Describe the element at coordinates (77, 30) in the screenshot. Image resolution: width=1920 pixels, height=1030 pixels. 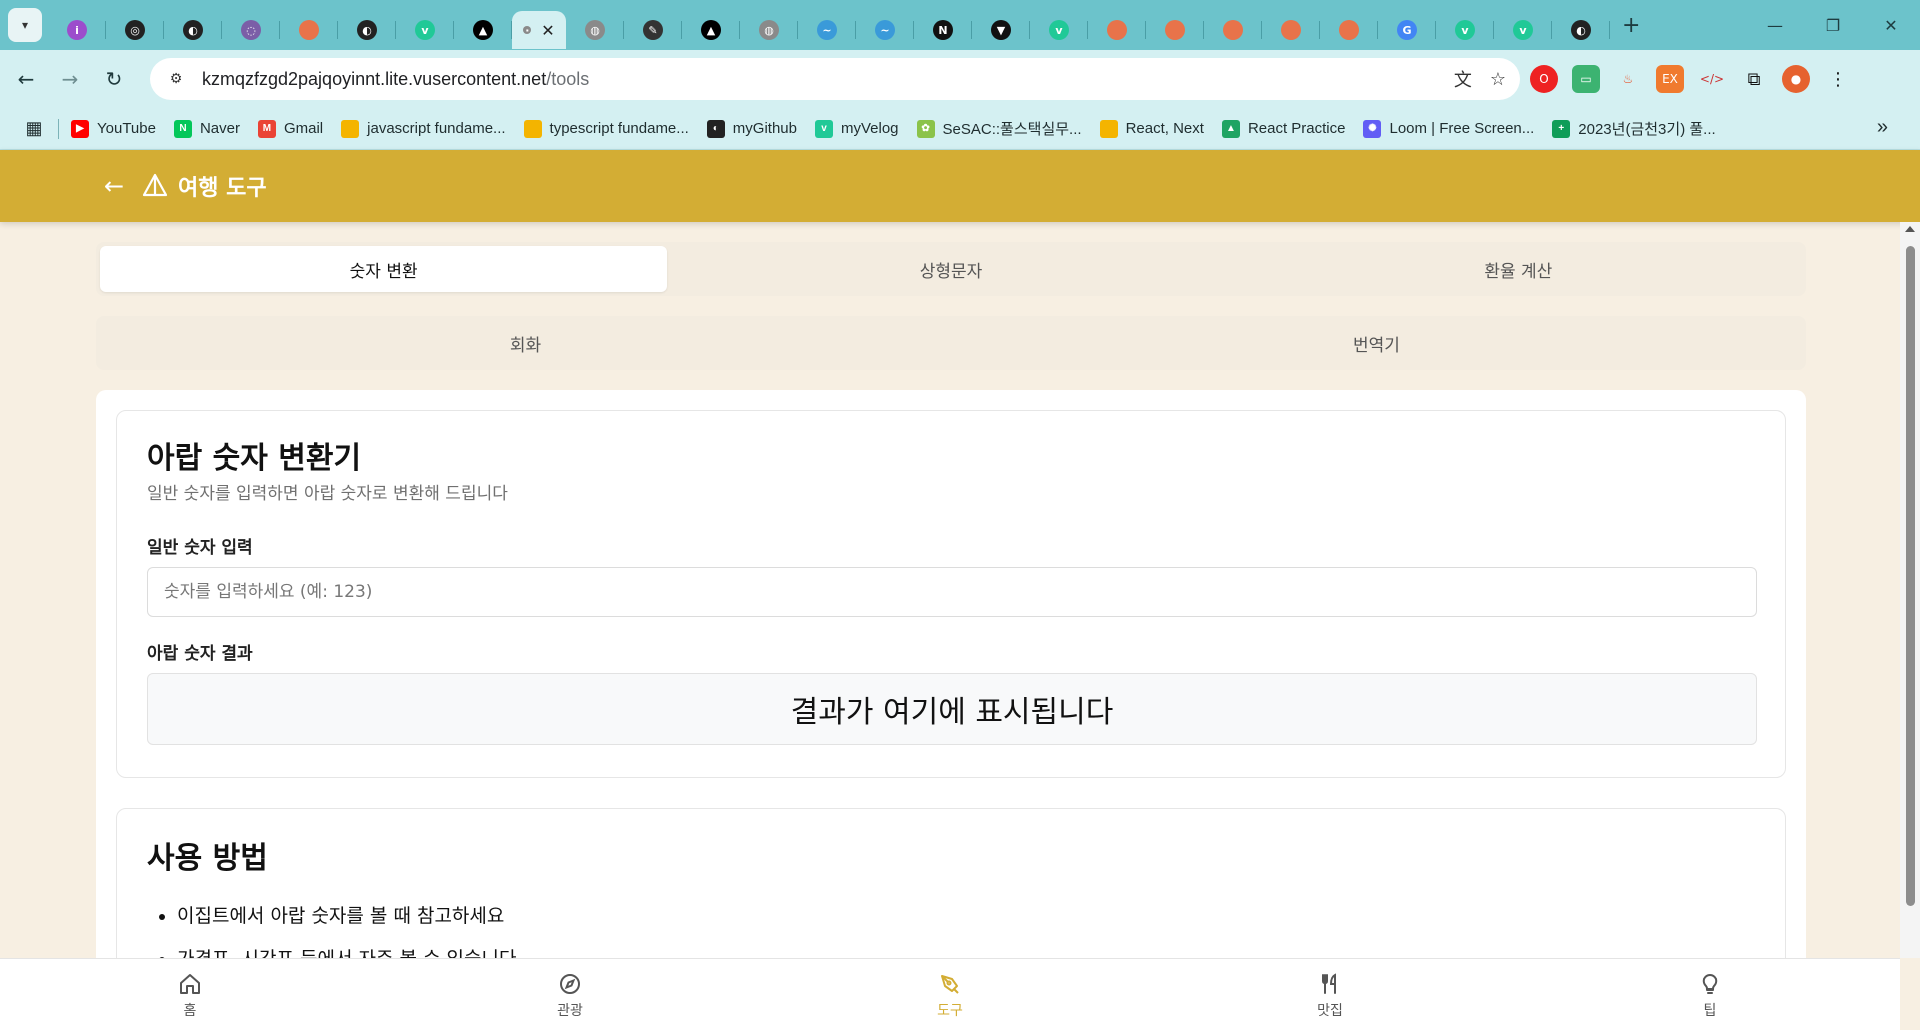
I see `browser-tab: i` at that location.